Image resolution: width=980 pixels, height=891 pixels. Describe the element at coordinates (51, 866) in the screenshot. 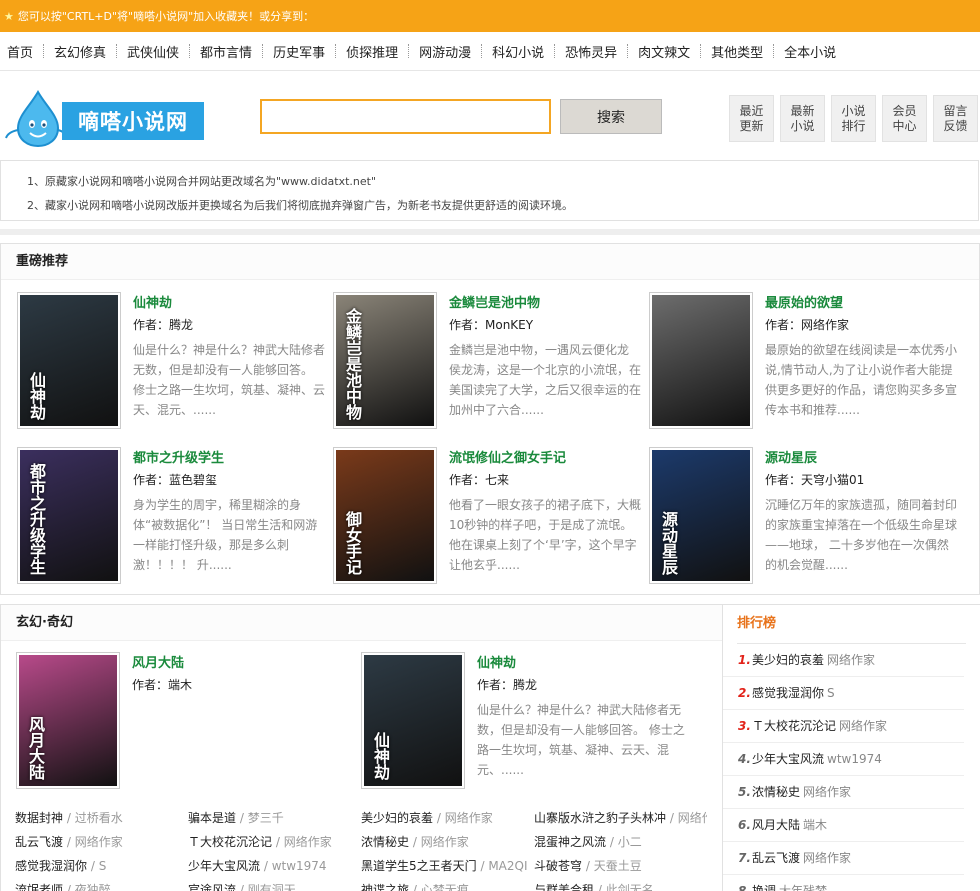

I see `book-link-title: 感觉我湿润你` at that location.